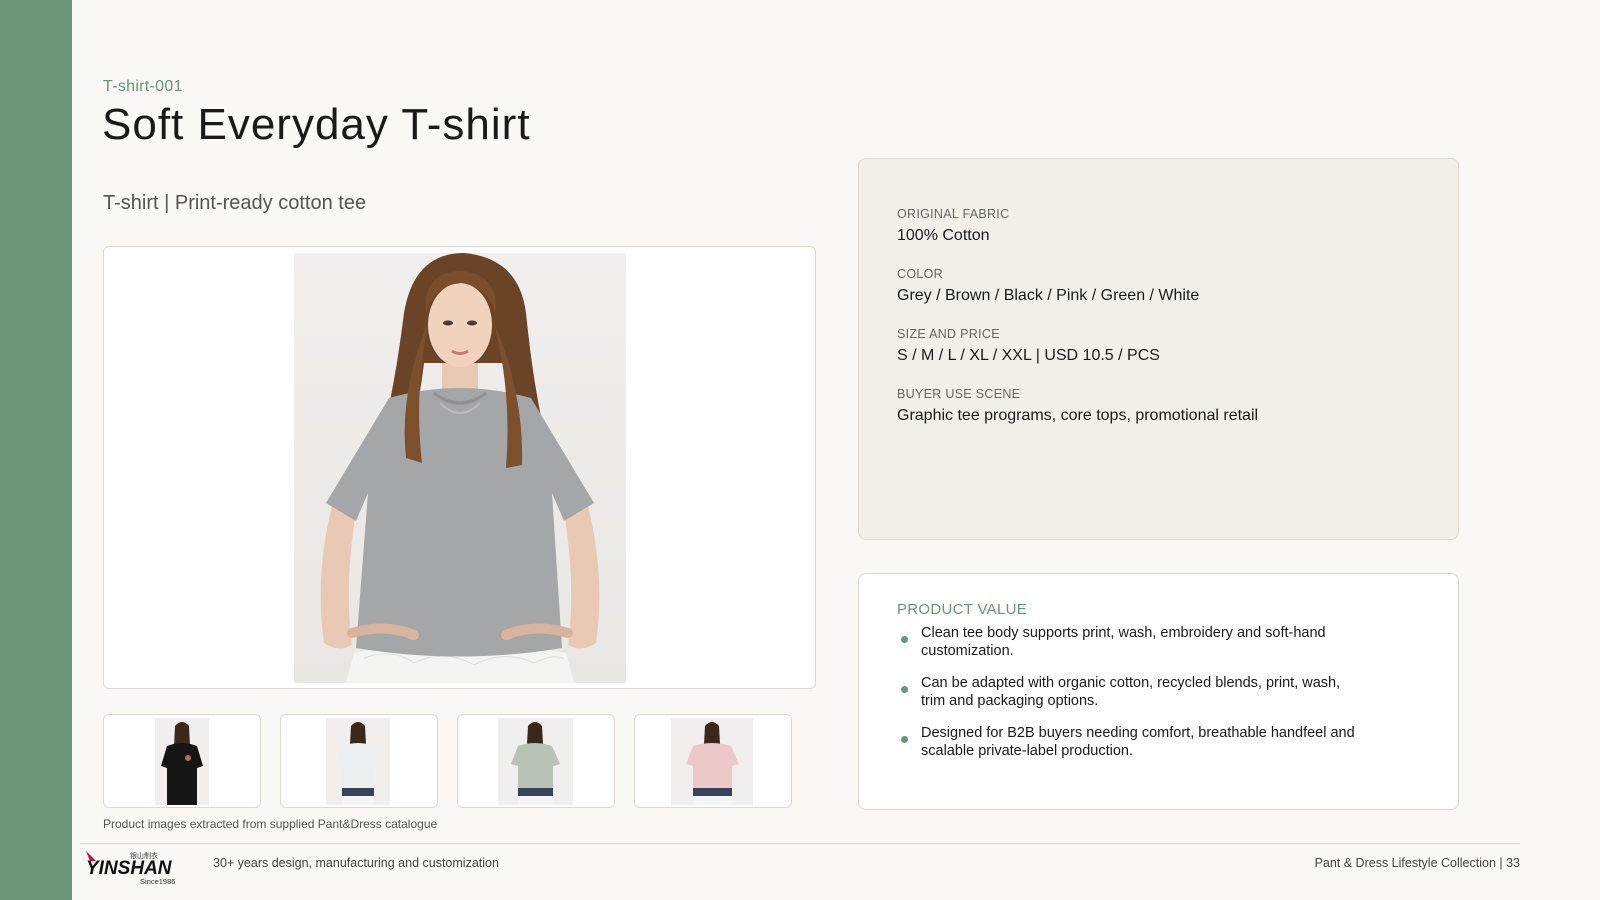 This screenshot has height=900, width=1600. I want to click on fabric-label: ORIGINAL FABRIC, so click(953, 214).